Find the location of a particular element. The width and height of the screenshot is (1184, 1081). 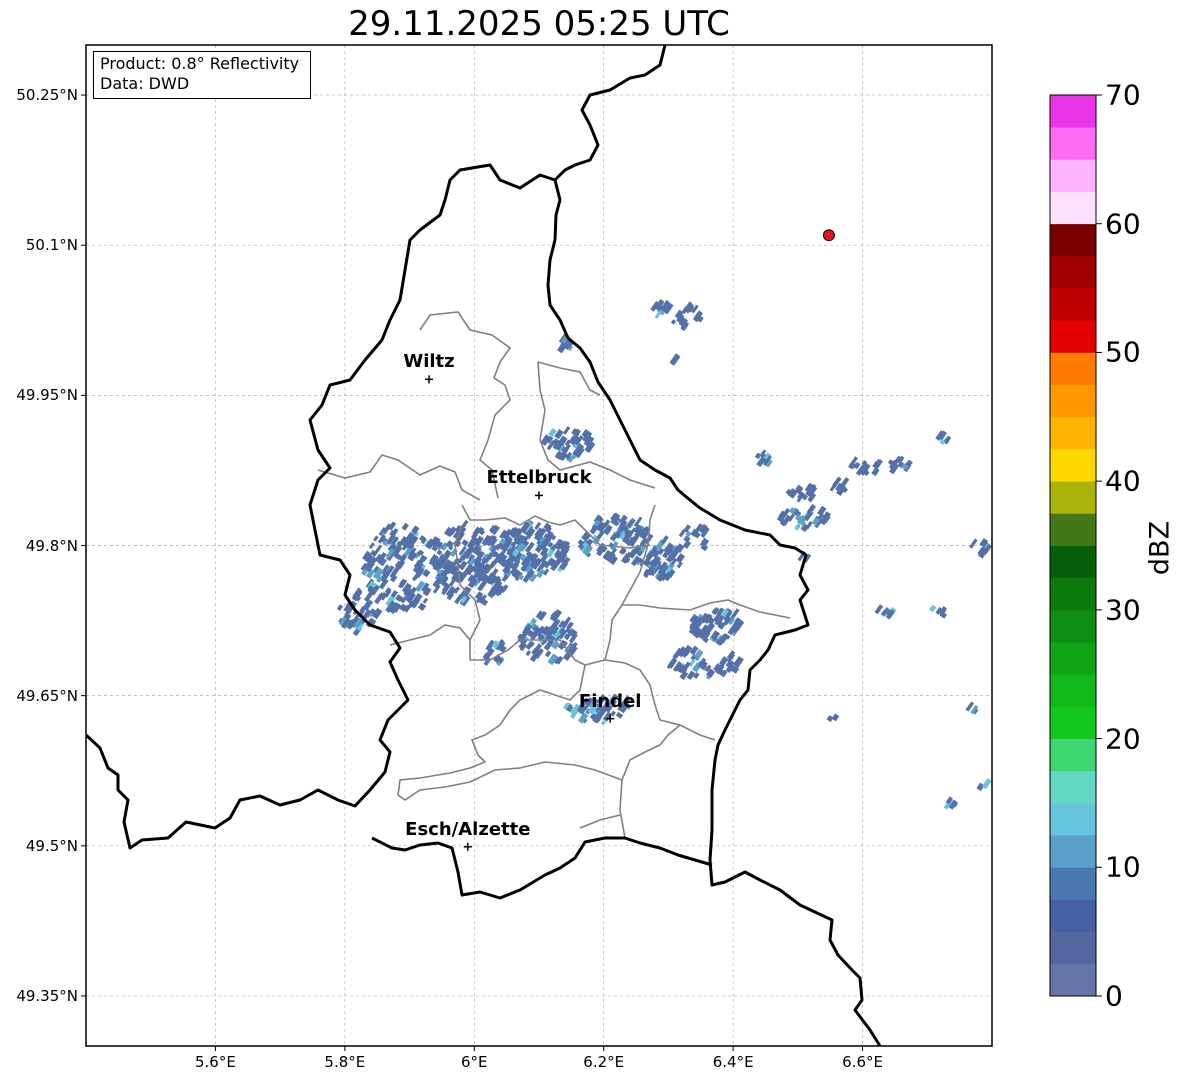

lat-label: 50.1°N is located at coordinates (51, 245).